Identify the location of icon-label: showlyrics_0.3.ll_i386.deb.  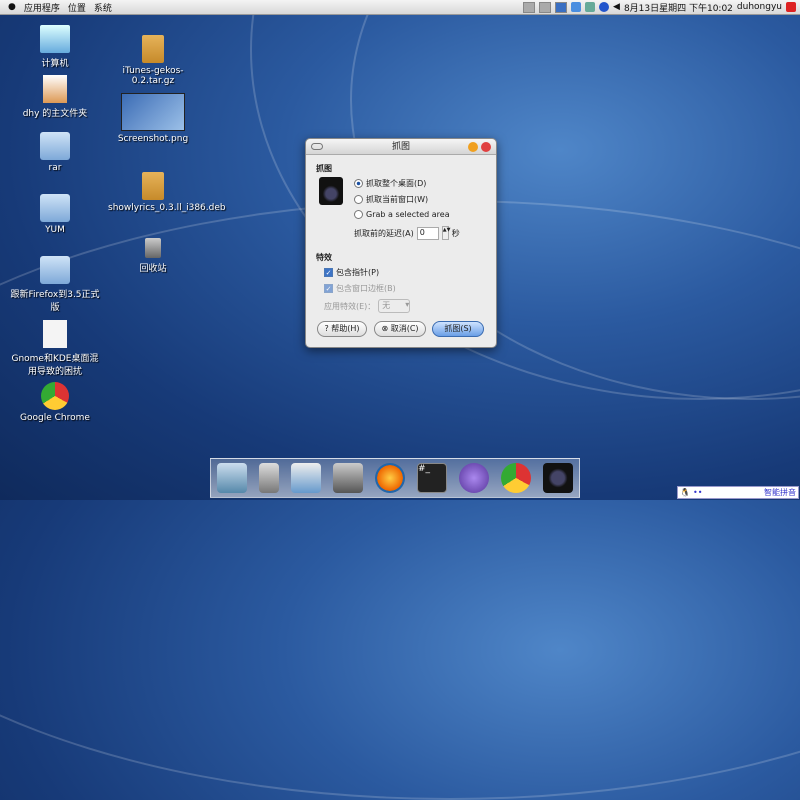
(167, 208).